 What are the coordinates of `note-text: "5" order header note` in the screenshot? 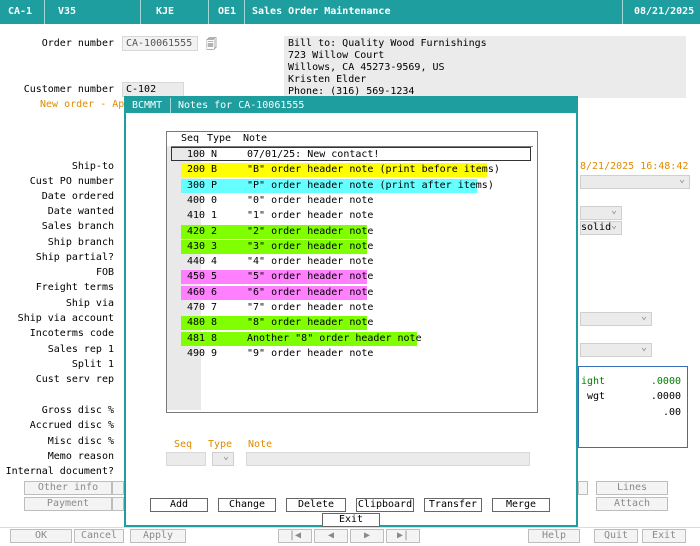 It's located at (310, 277).